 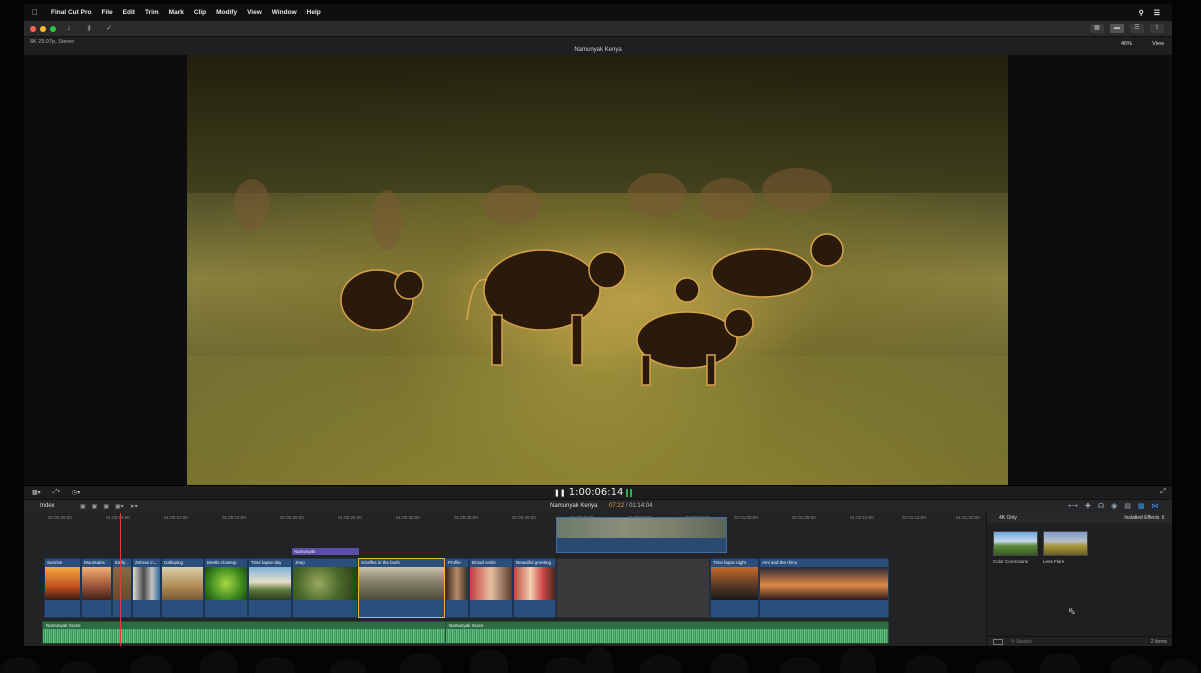 I want to click on viewer-title: Namunyak Kenya, so click(x=598, y=50).